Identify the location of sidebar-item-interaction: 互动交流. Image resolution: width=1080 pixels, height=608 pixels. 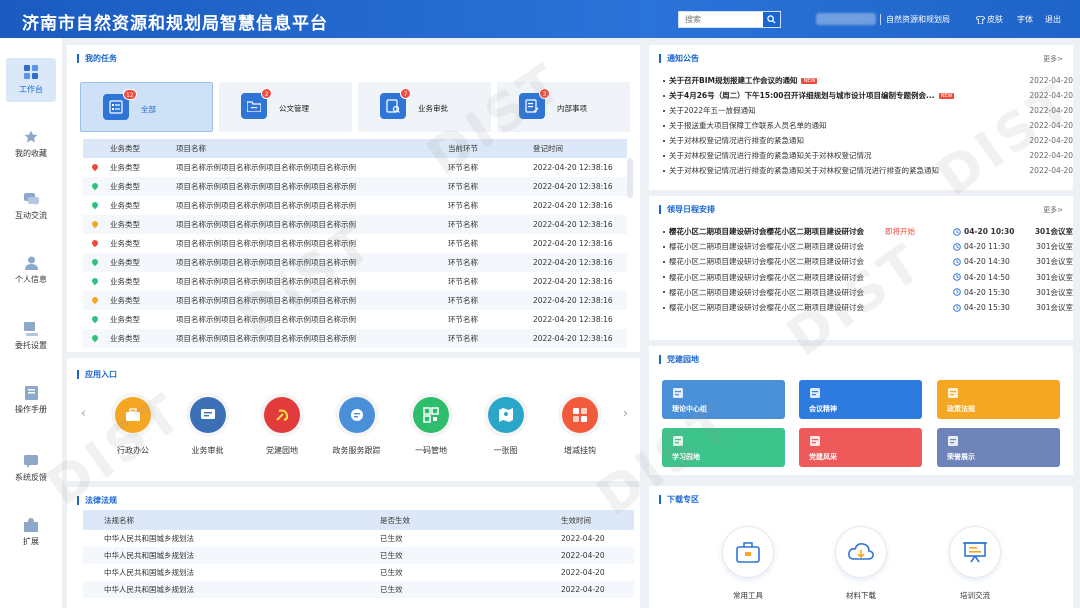
(31, 207).